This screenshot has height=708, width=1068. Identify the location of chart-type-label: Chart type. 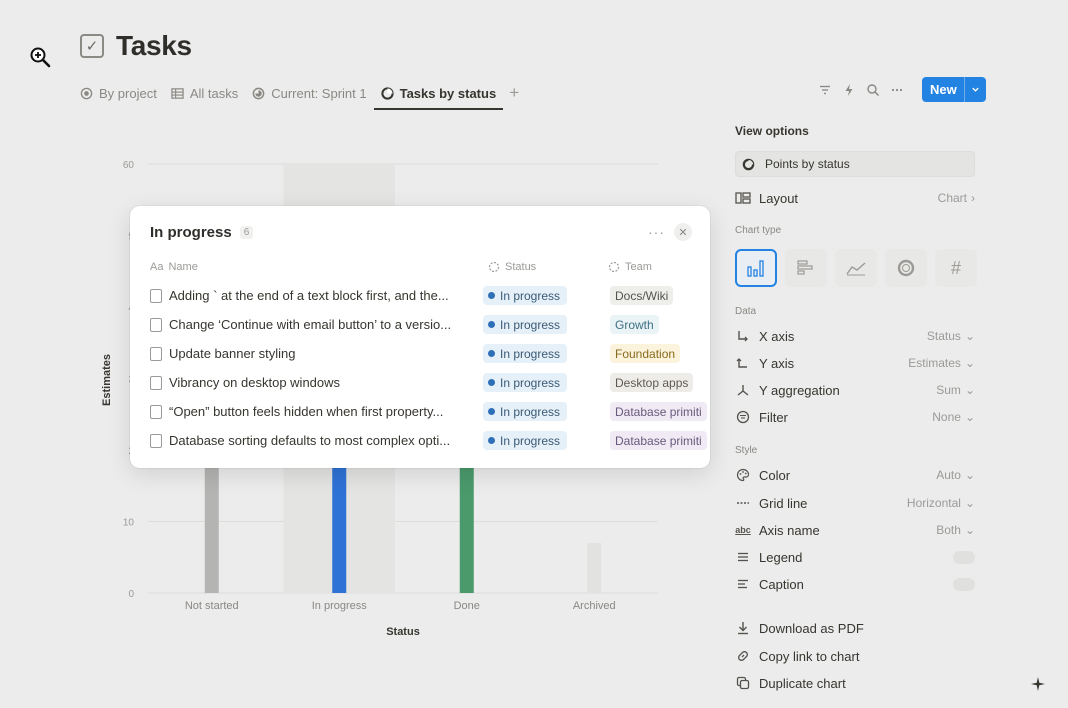
(758, 230).